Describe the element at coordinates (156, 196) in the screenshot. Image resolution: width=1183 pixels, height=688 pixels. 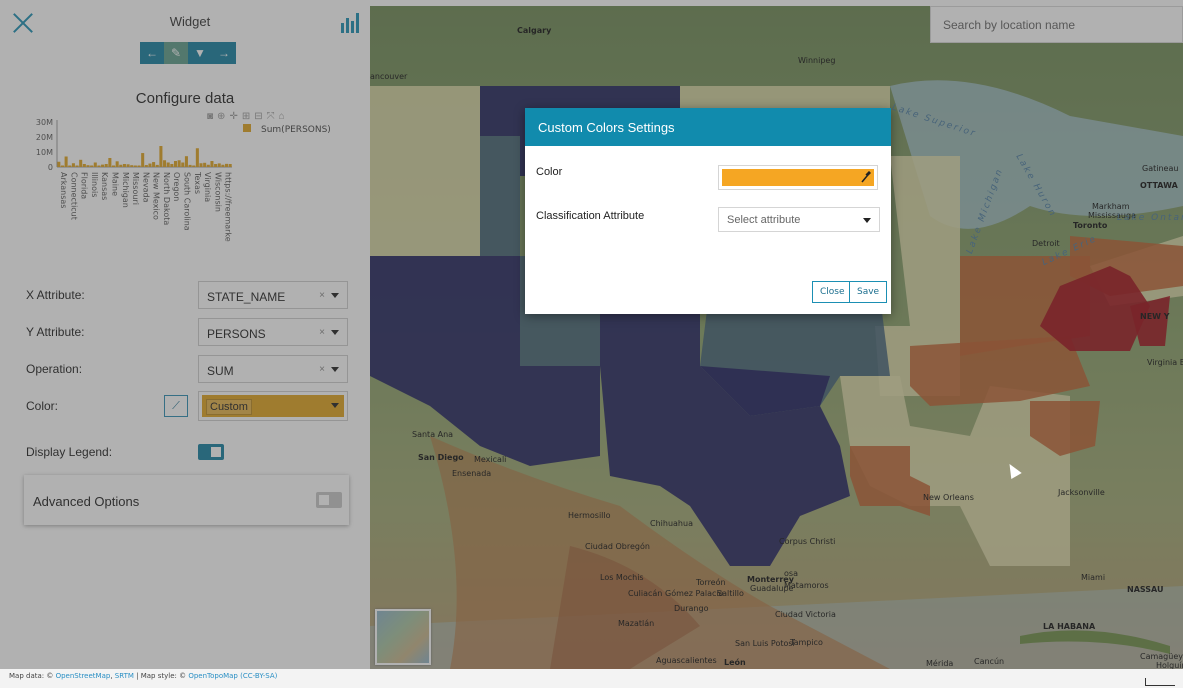
I see `x-tick-label: New Mexico` at that location.